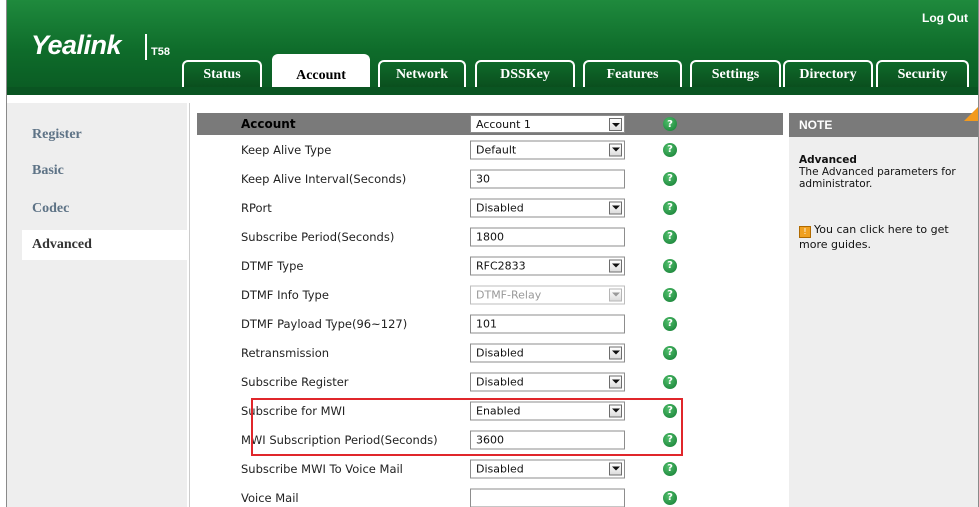  I want to click on setting-input: 1800, so click(547, 236).